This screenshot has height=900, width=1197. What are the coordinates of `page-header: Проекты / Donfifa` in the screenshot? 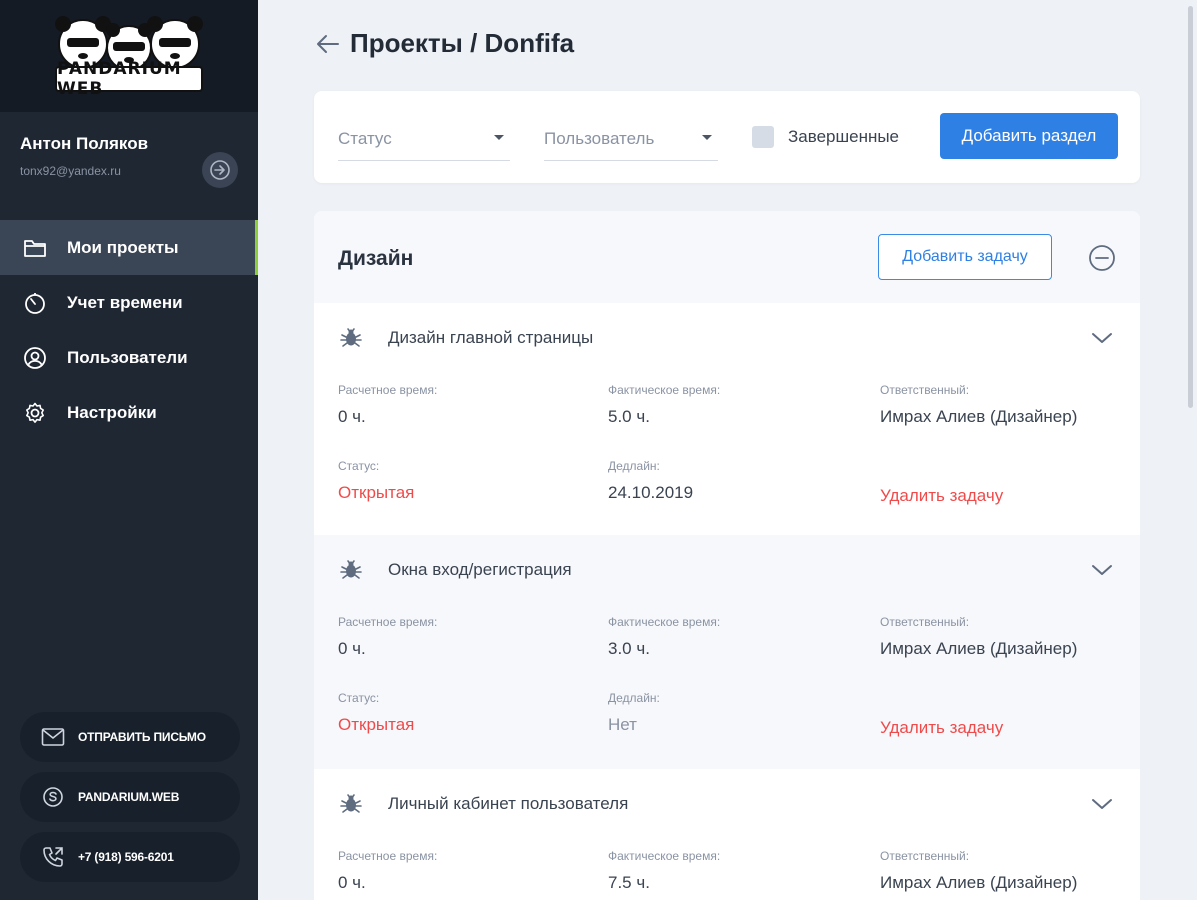 It's located at (445, 43).